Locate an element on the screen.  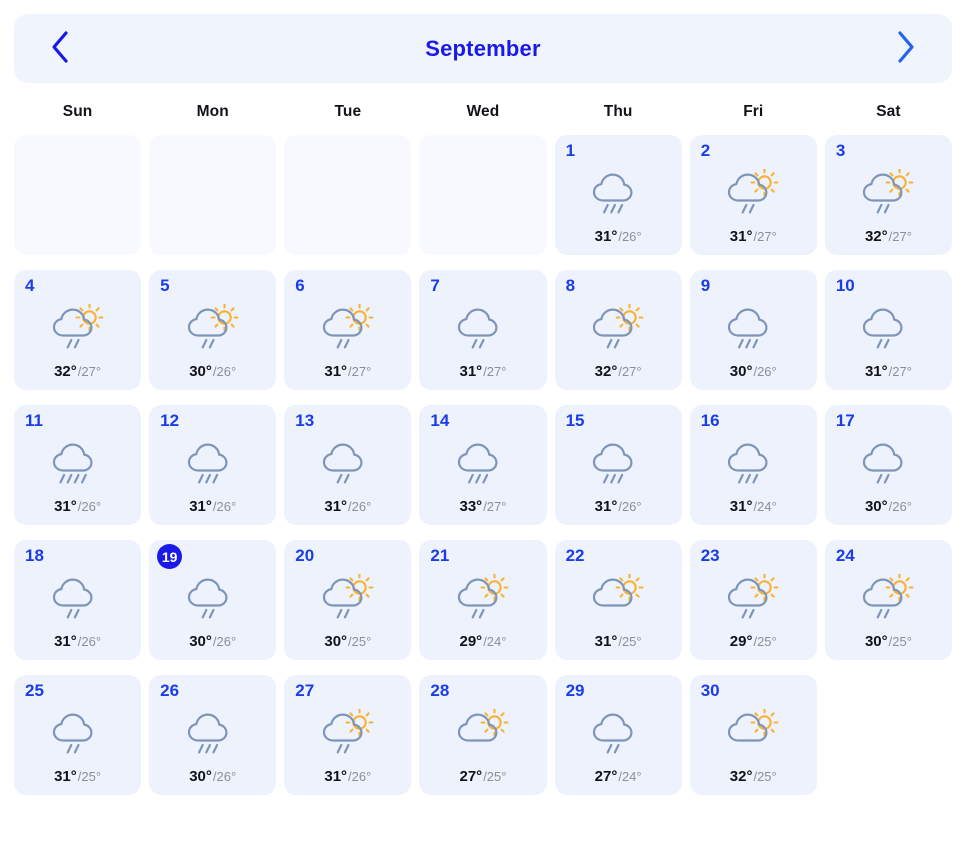
day-cell-22: 22 31°/25° is located at coordinates (618, 600).